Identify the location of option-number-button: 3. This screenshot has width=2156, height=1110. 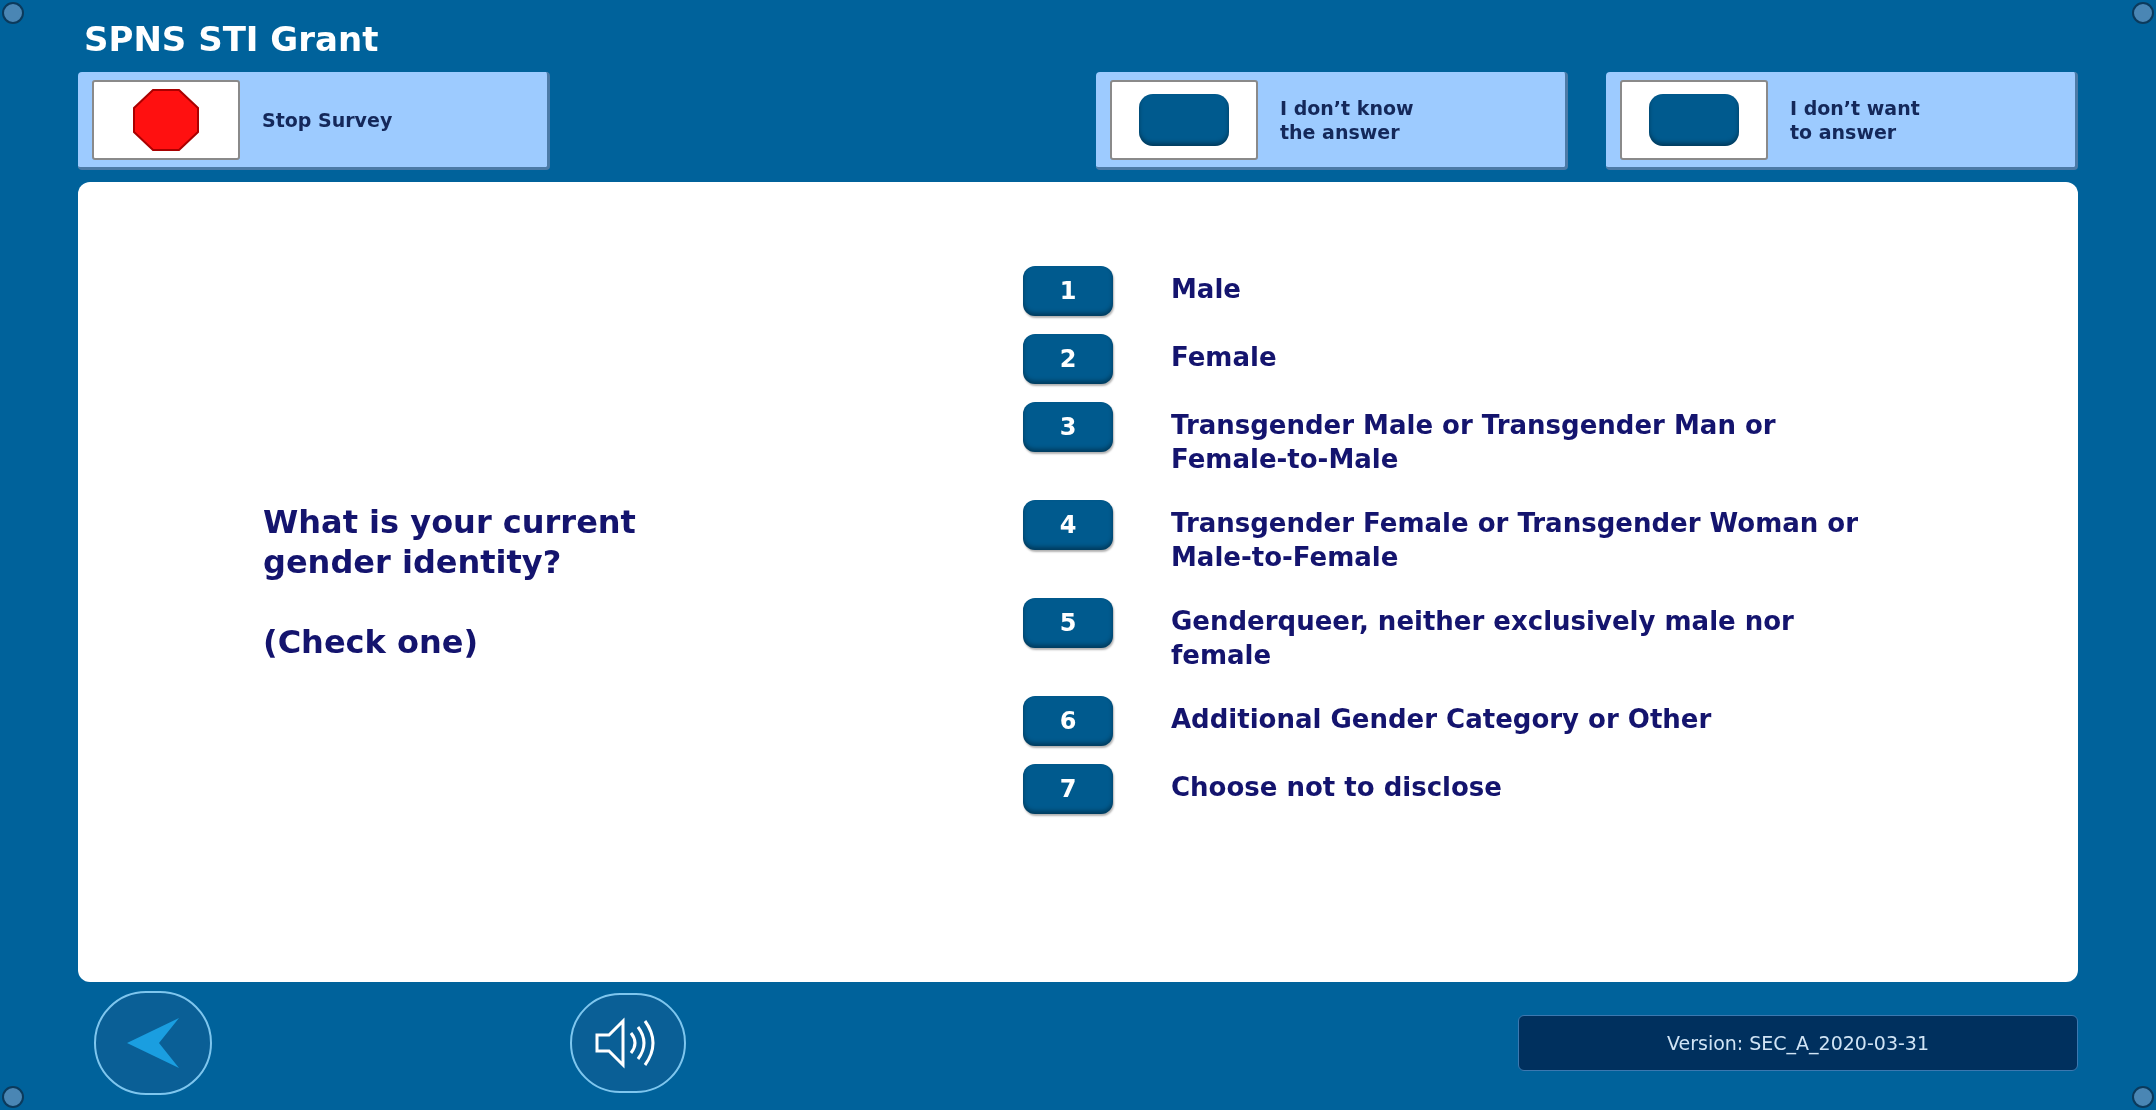
(1068, 427).